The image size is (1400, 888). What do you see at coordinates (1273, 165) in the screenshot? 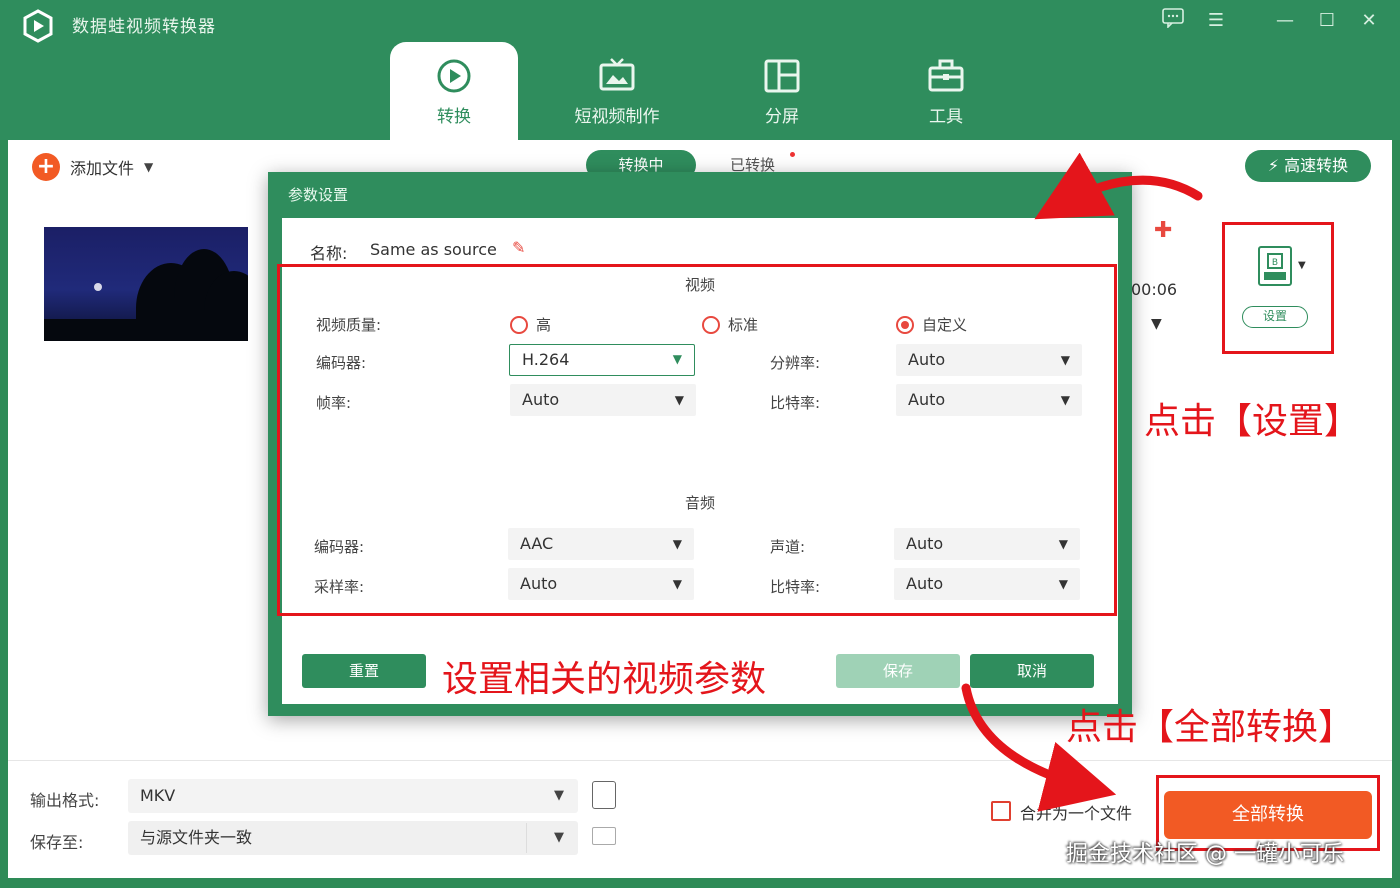
I see `lightning-icon: ⚡` at bounding box center [1273, 165].